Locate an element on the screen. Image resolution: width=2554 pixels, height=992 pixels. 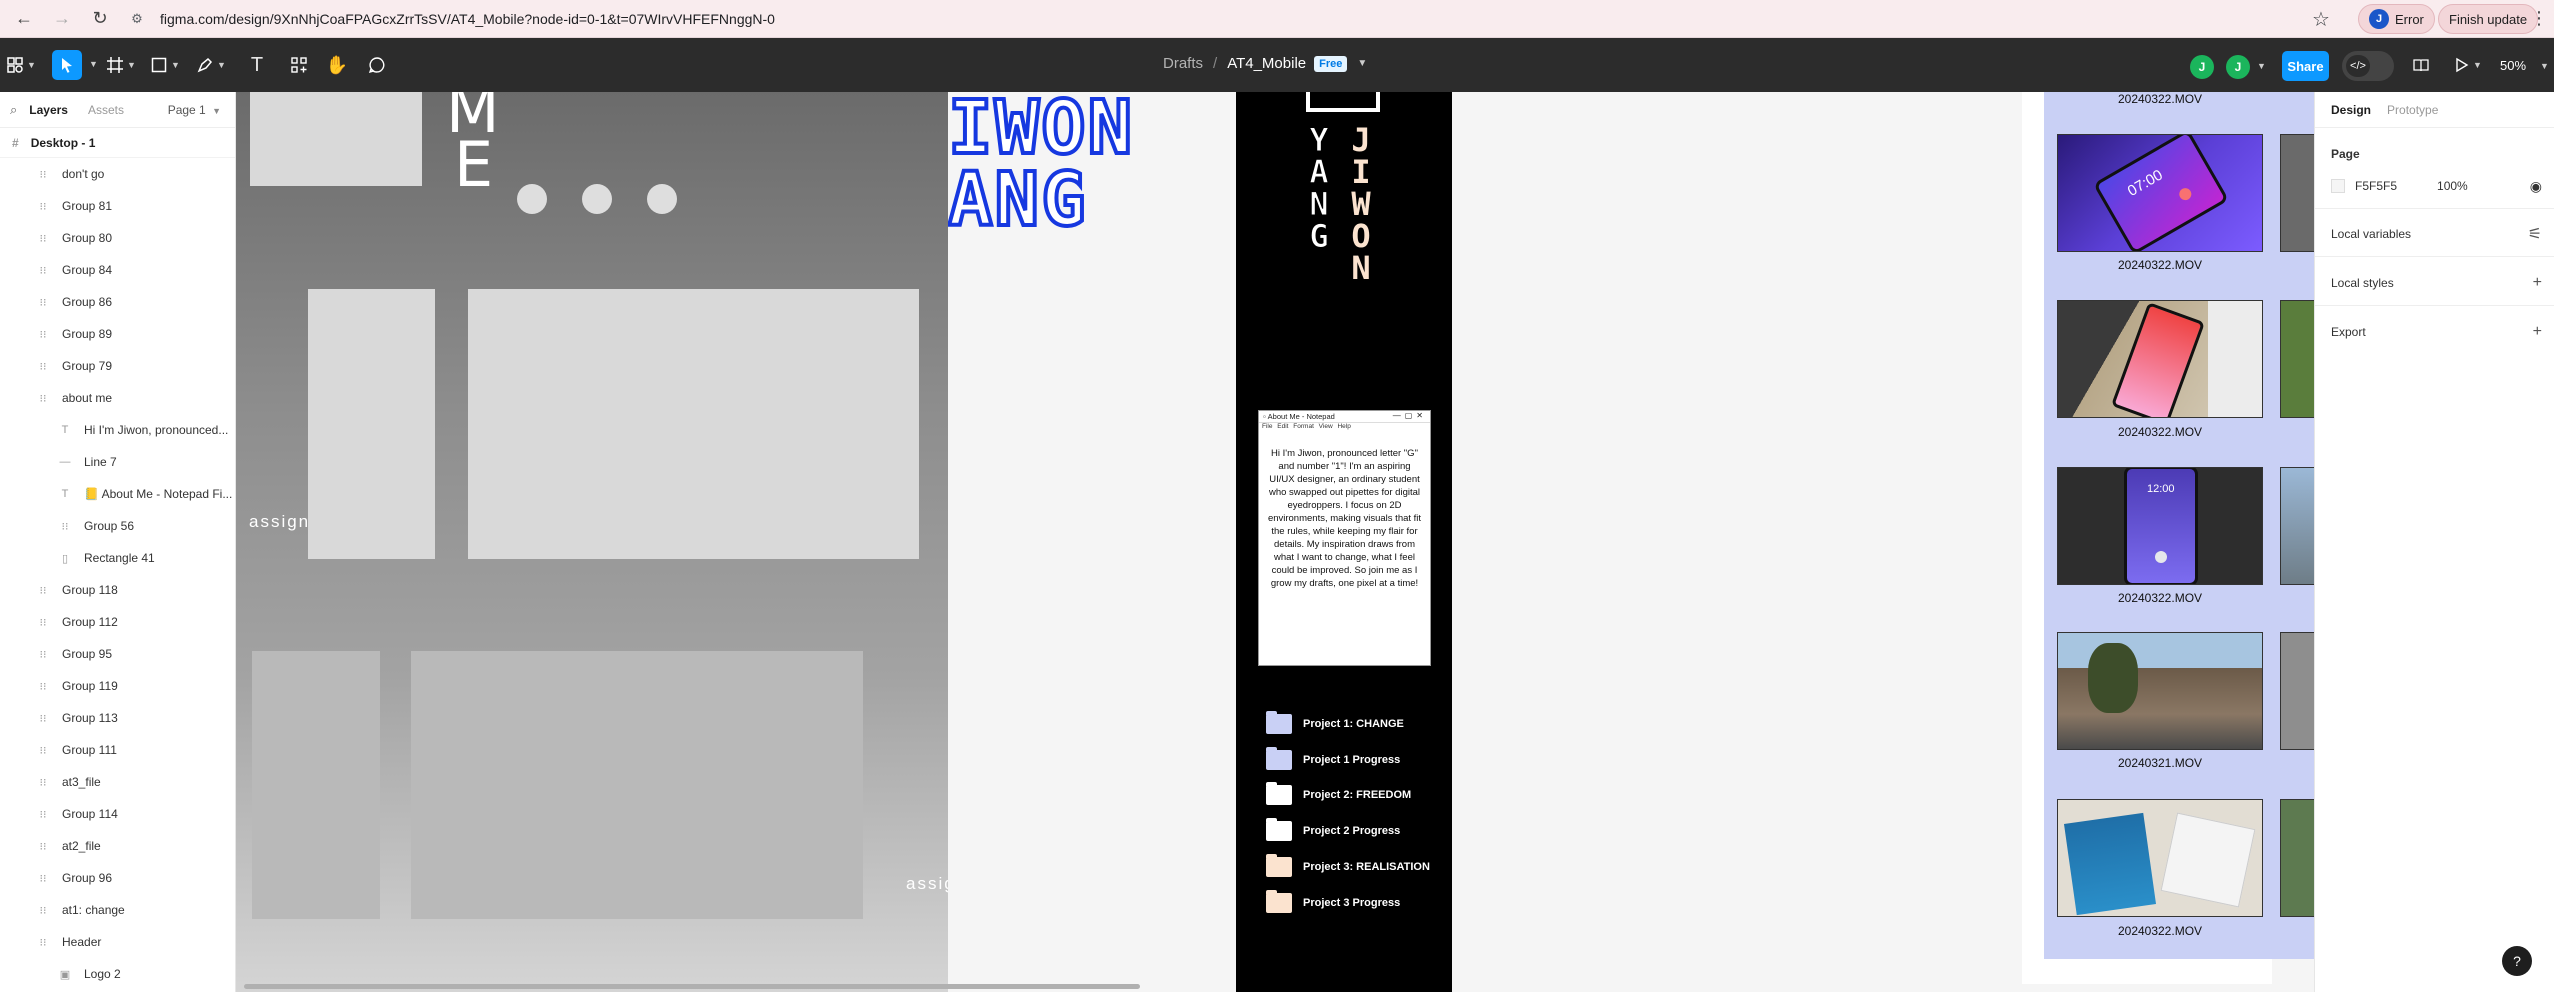
profile-error-button: J Error is located at coordinates (2396, 19).